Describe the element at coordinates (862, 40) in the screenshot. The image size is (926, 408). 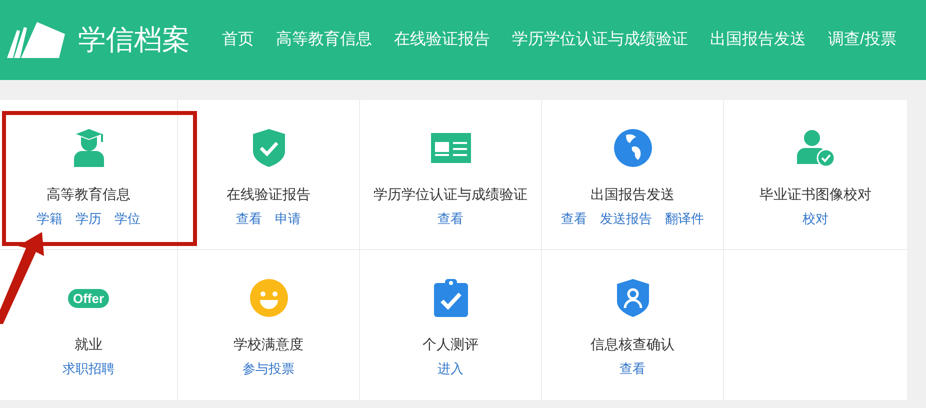
I see `nav-link: 调查/投票` at that location.